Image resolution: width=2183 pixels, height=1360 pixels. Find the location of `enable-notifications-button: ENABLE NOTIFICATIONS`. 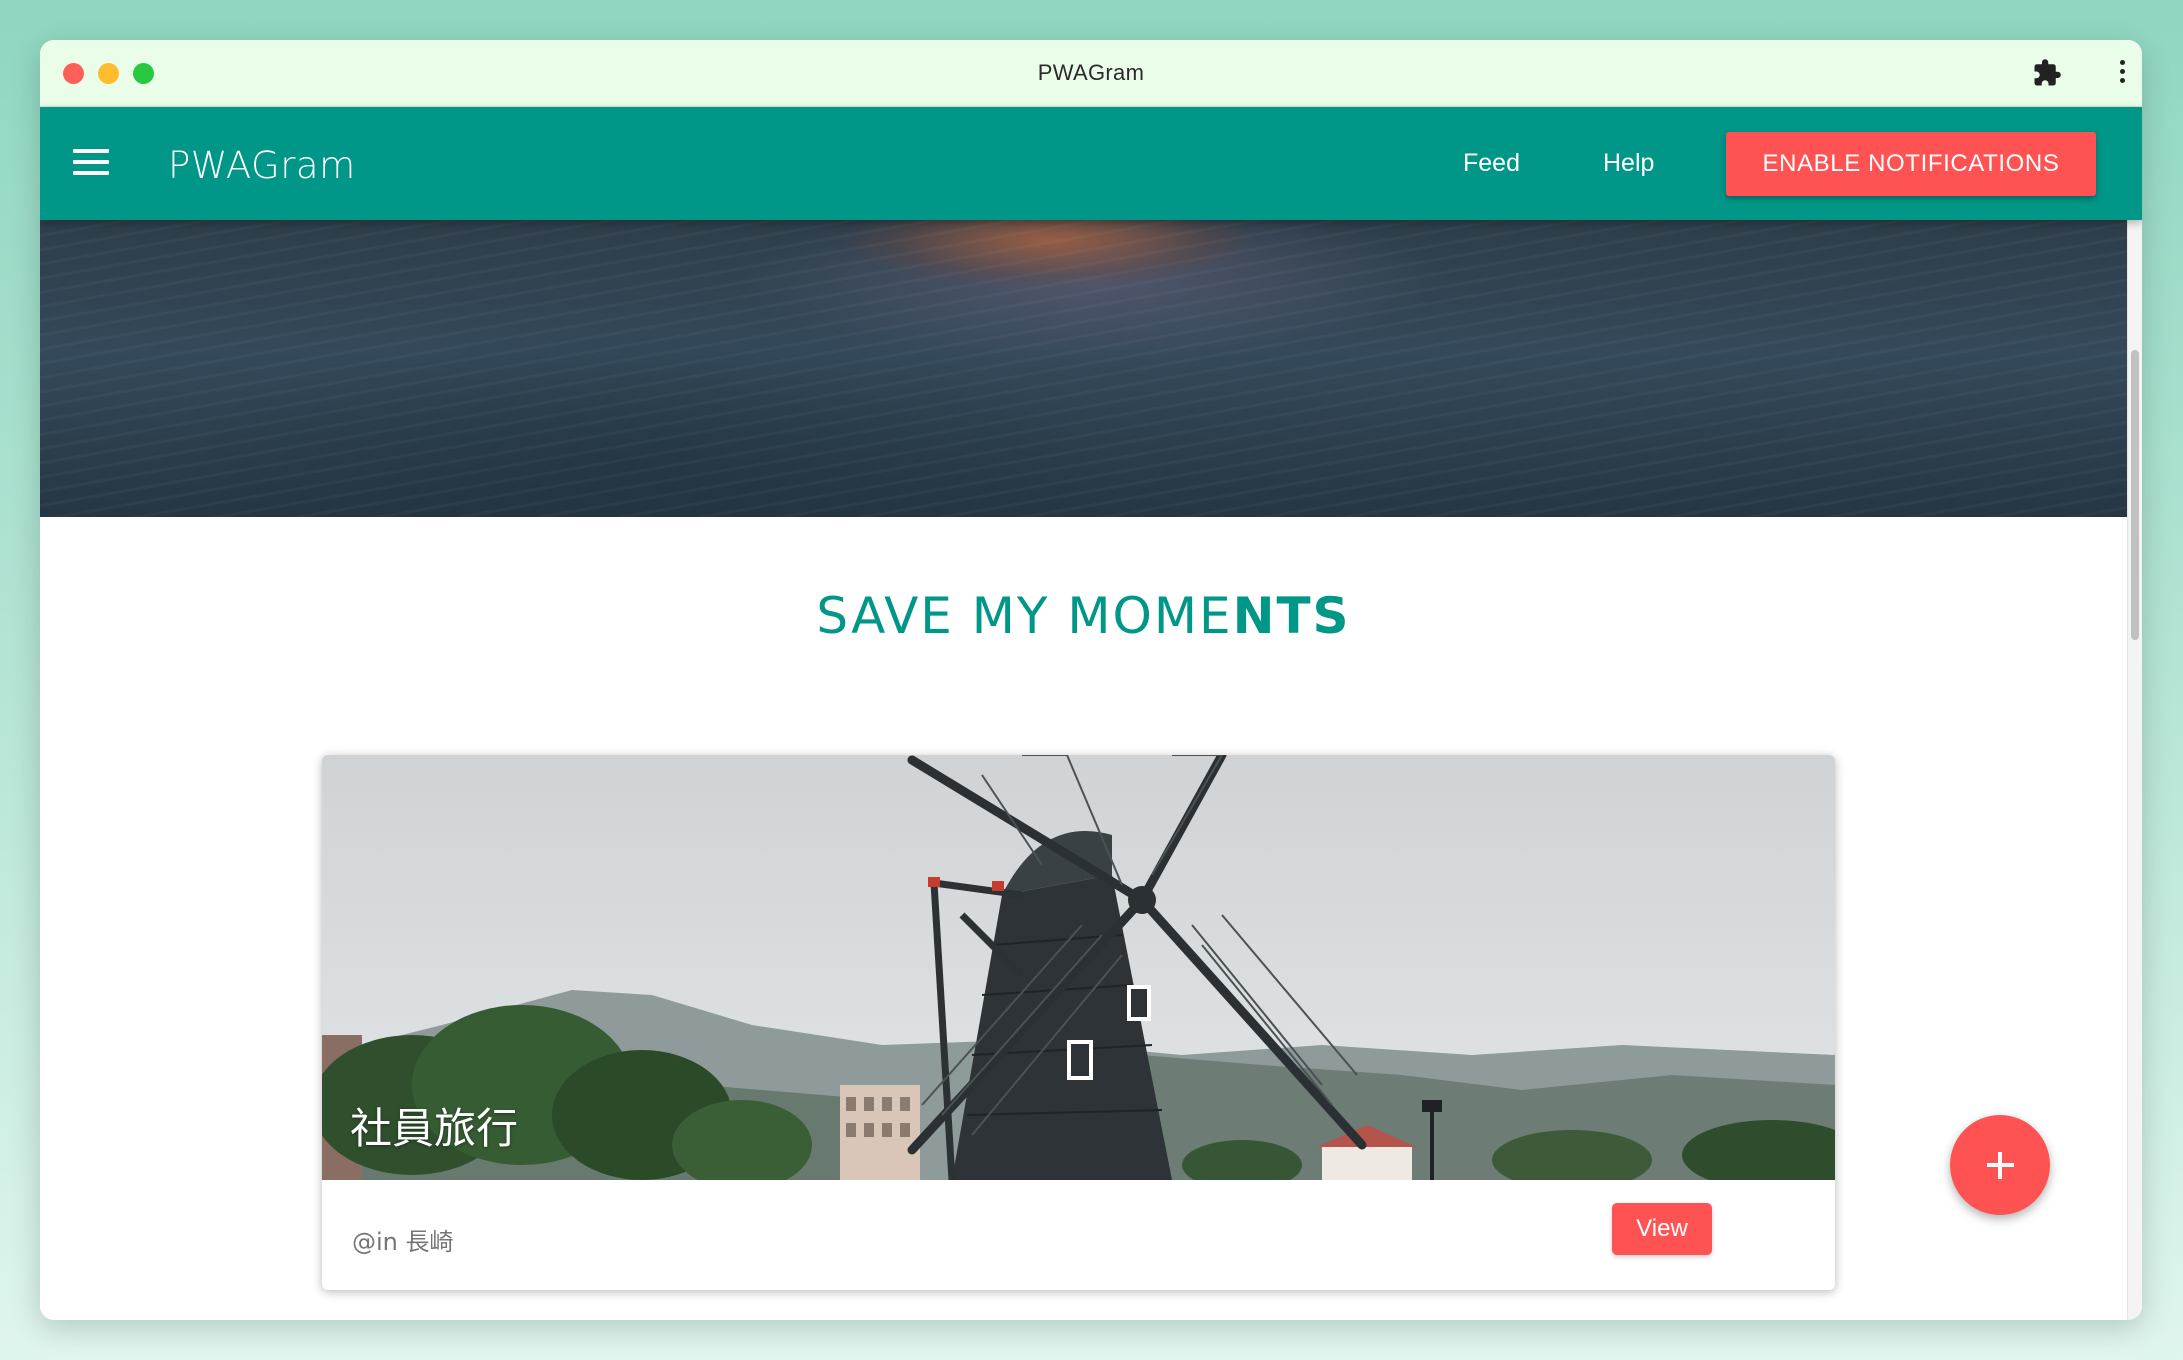

enable-notifications-button: ENABLE NOTIFICATIONS is located at coordinates (1911, 164).